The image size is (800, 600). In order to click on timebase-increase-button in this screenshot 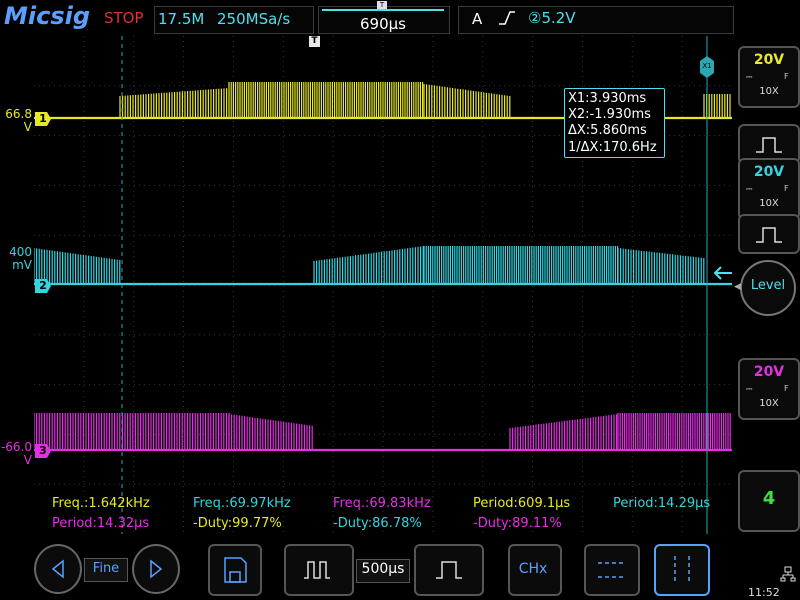, I will do `click(449, 570)`.